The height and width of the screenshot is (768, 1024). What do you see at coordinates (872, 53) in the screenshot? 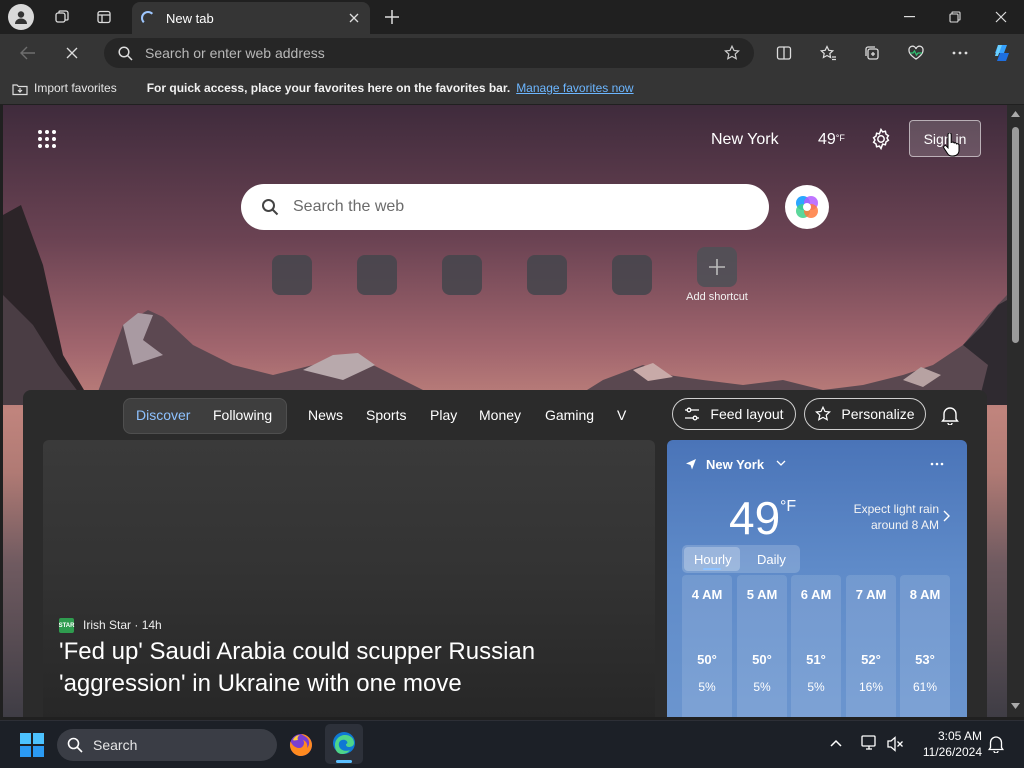
I see `collections-icon` at bounding box center [872, 53].